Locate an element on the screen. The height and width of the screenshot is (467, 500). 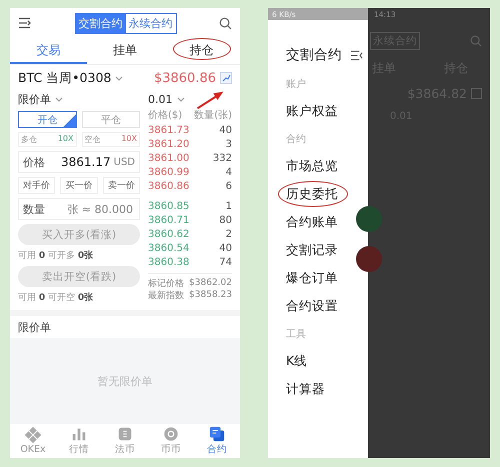
menu-item: 爆仓订单 is located at coordinates (312, 278).